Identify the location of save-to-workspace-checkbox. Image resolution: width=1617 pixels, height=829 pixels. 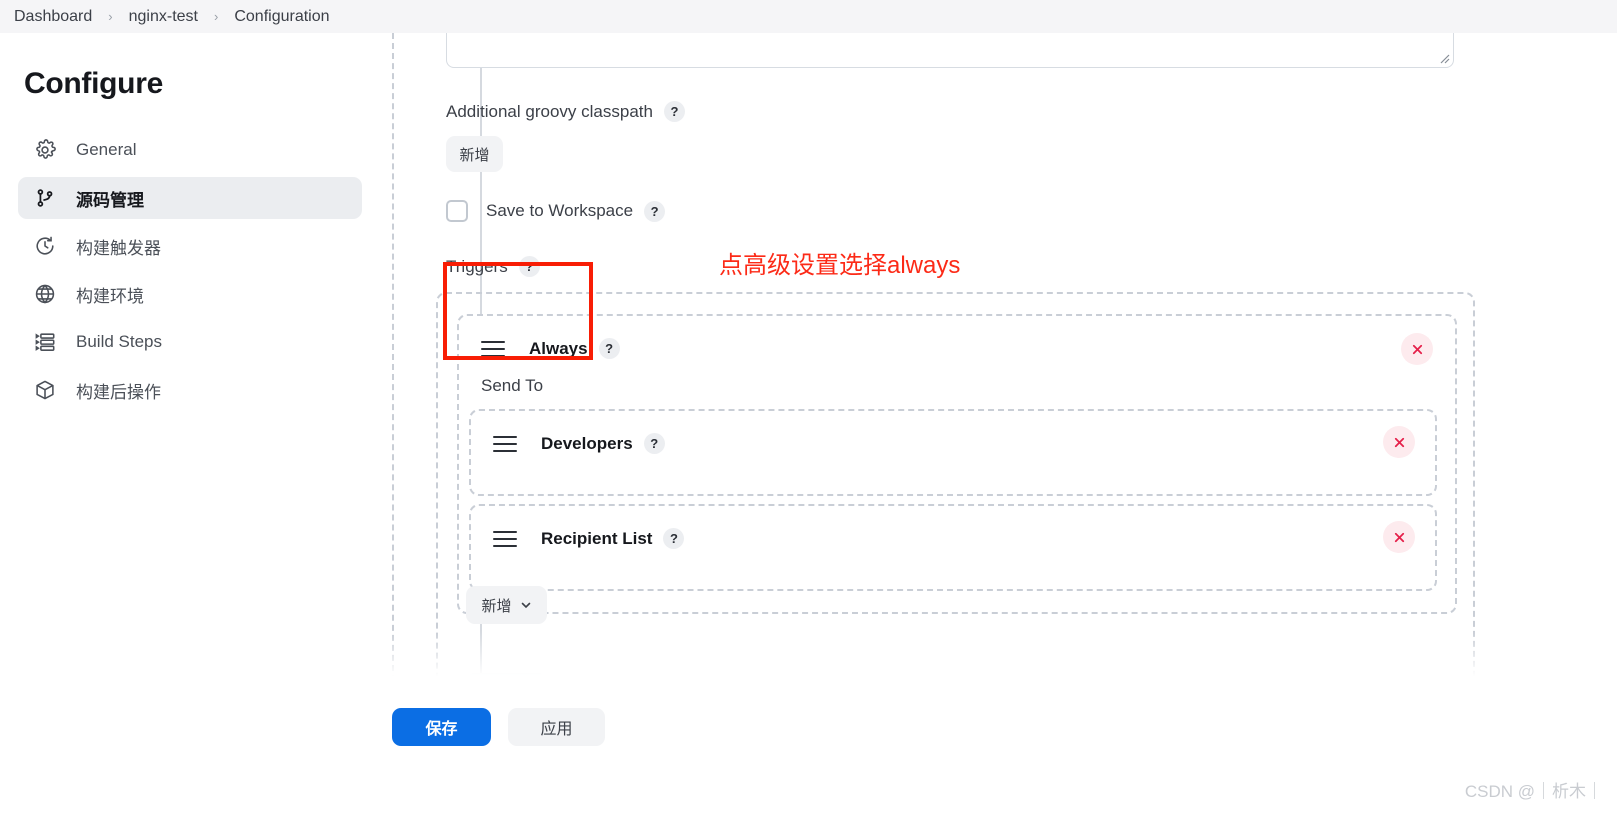
(457, 211).